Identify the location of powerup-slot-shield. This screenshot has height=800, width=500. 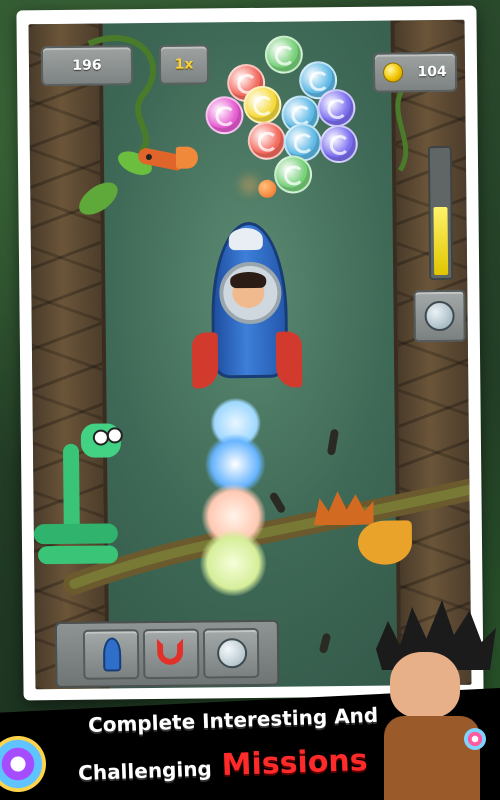
(231, 653).